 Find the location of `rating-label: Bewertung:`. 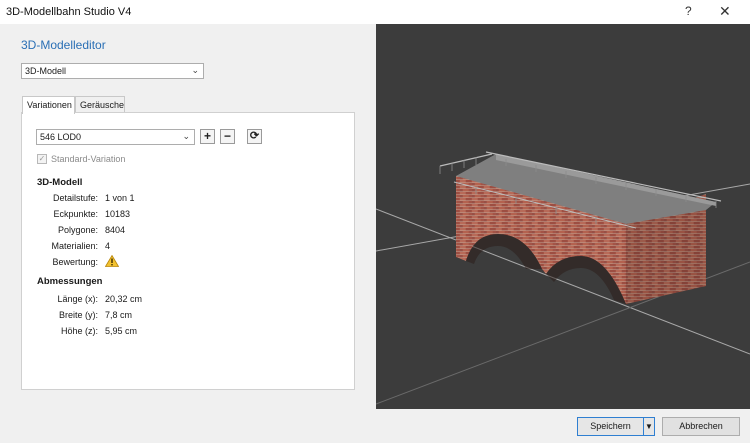

rating-label: Bewertung: is located at coordinates (75, 262).